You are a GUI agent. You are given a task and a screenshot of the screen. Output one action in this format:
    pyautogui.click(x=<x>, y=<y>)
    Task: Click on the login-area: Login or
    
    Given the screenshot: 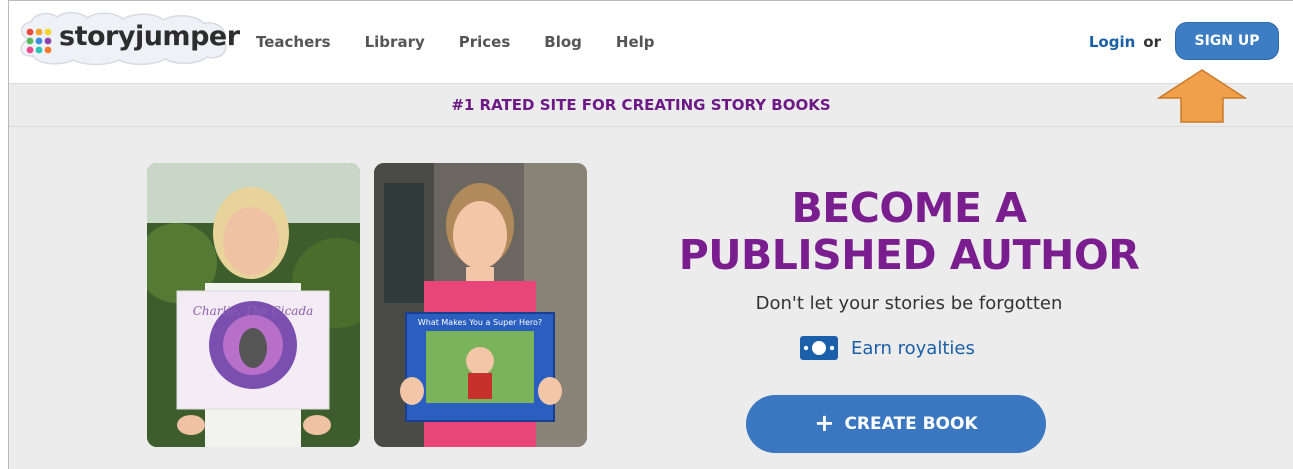 What is the action you would take?
    pyautogui.click(x=1125, y=42)
    